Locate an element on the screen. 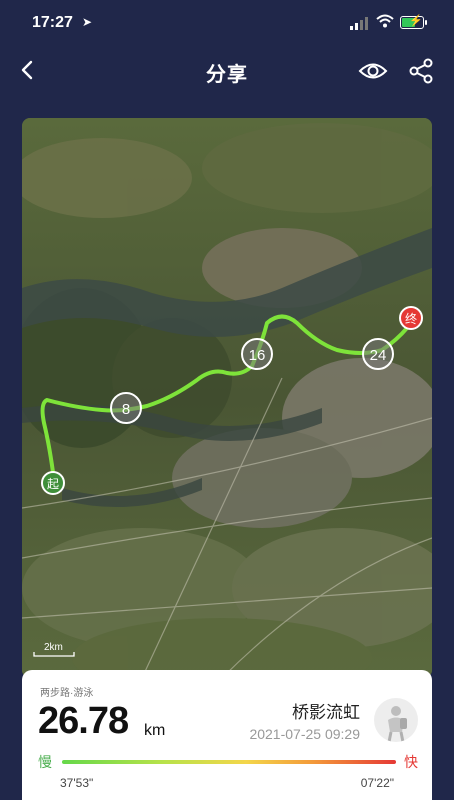 This screenshot has width=454, height=800. start-marker: 起 is located at coordinates (53, 483).